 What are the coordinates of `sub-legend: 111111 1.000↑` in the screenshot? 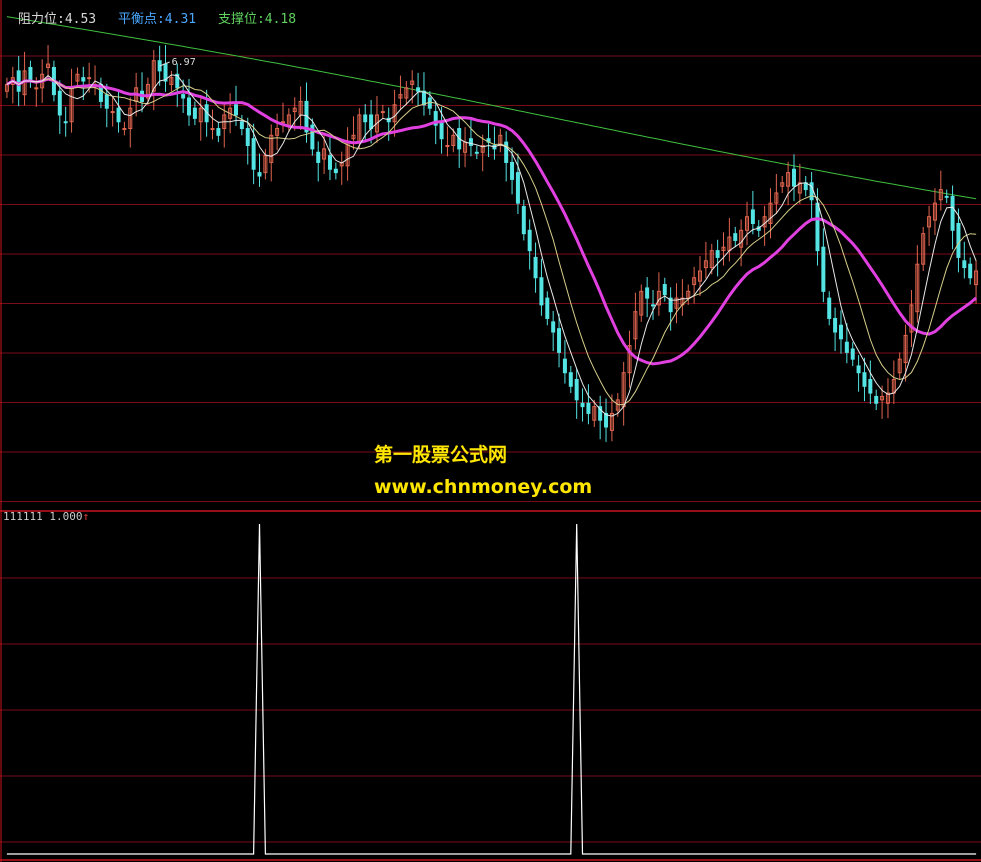 It's located at (46, 516).